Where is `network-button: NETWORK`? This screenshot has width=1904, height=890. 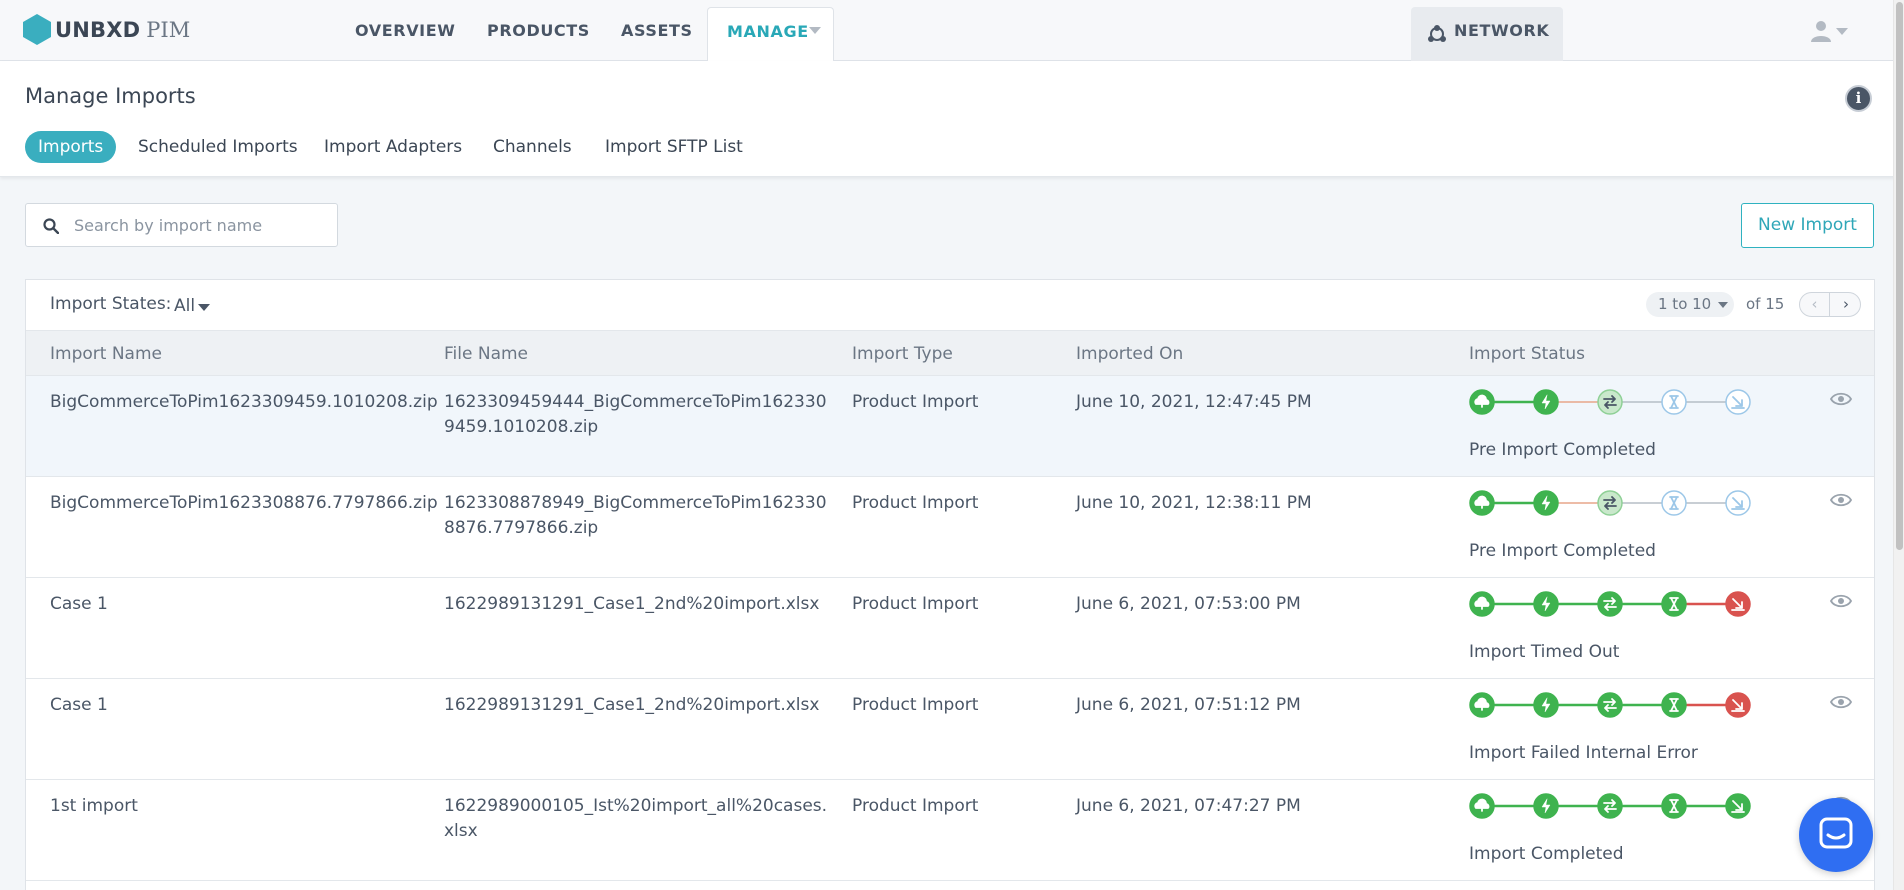
network-button: NETWORK is located at coordinates (1487, 34).